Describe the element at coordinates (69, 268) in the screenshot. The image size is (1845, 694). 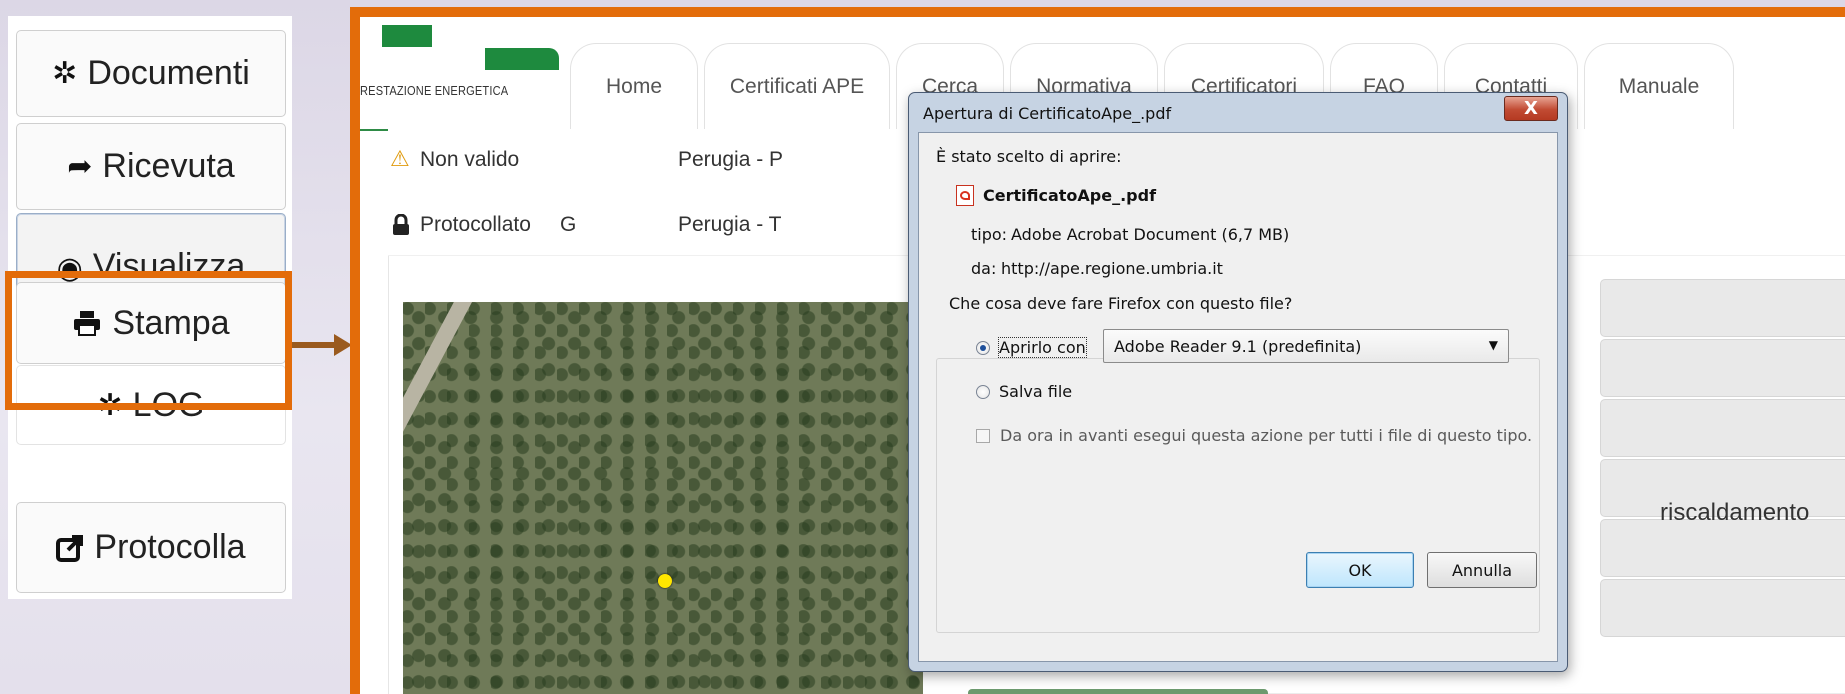
I see `eye-icon: ◉` at that location.